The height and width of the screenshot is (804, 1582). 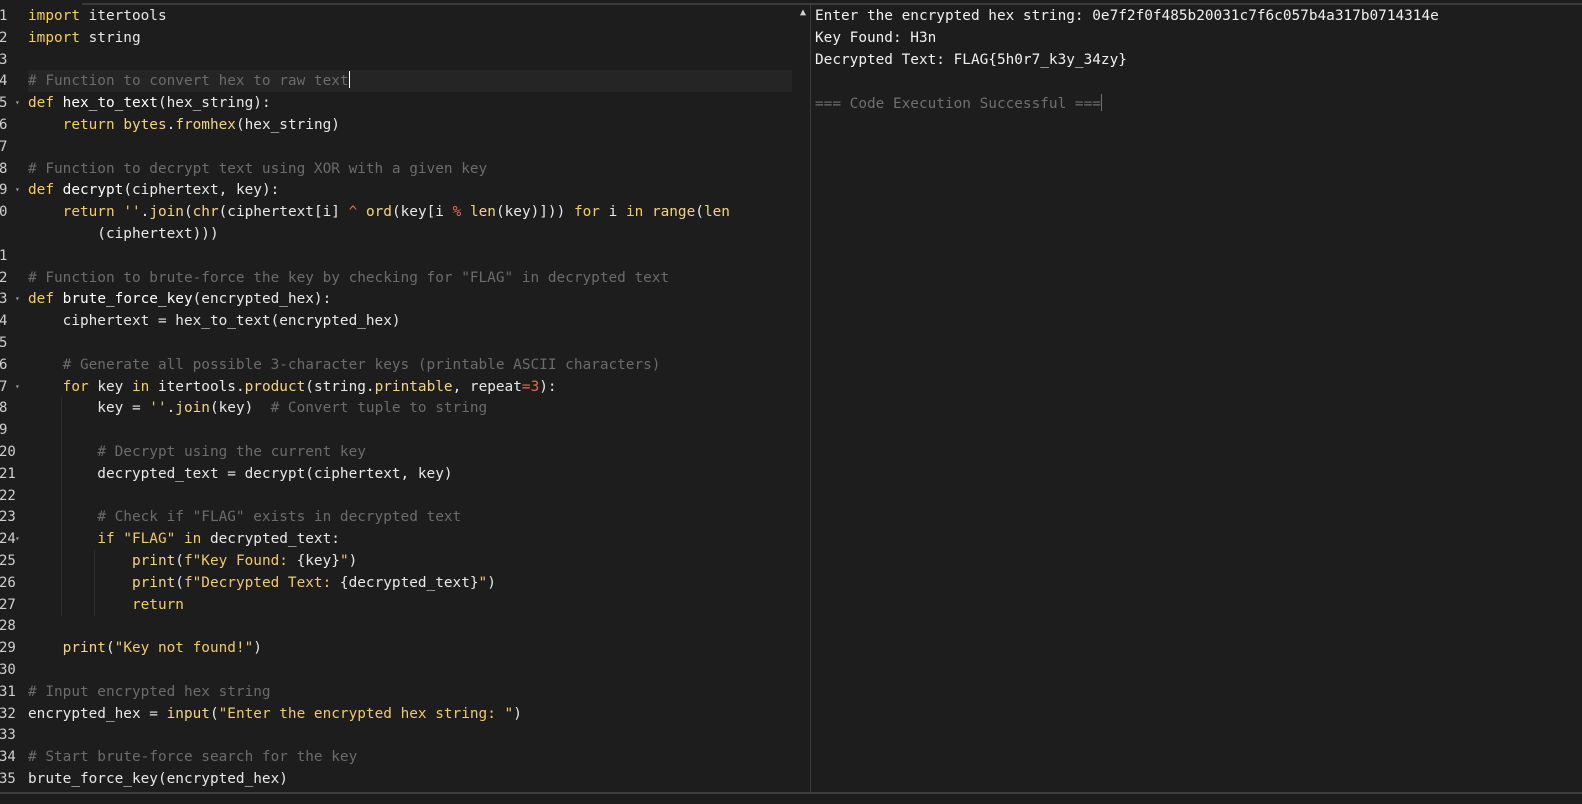 I want to click on code-line: 7, so click(x=405, y=147).